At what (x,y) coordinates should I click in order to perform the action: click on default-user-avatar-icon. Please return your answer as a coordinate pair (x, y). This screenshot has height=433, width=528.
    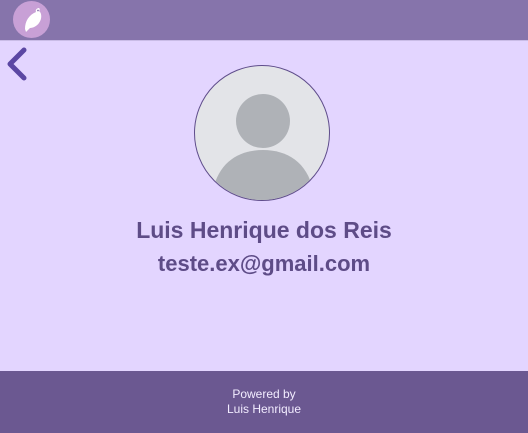
    Looking at the image, I should click on (263, 147).